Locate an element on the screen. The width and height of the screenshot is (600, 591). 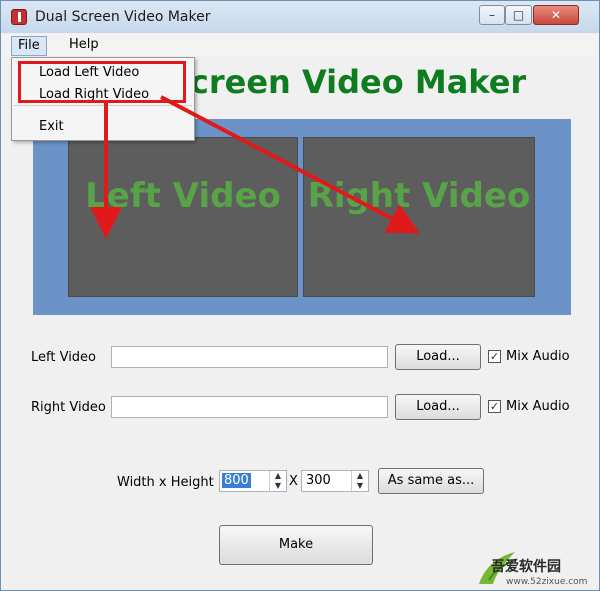
height-spinner: 300 ▲ ▼ is located at coordinates (335, 481).